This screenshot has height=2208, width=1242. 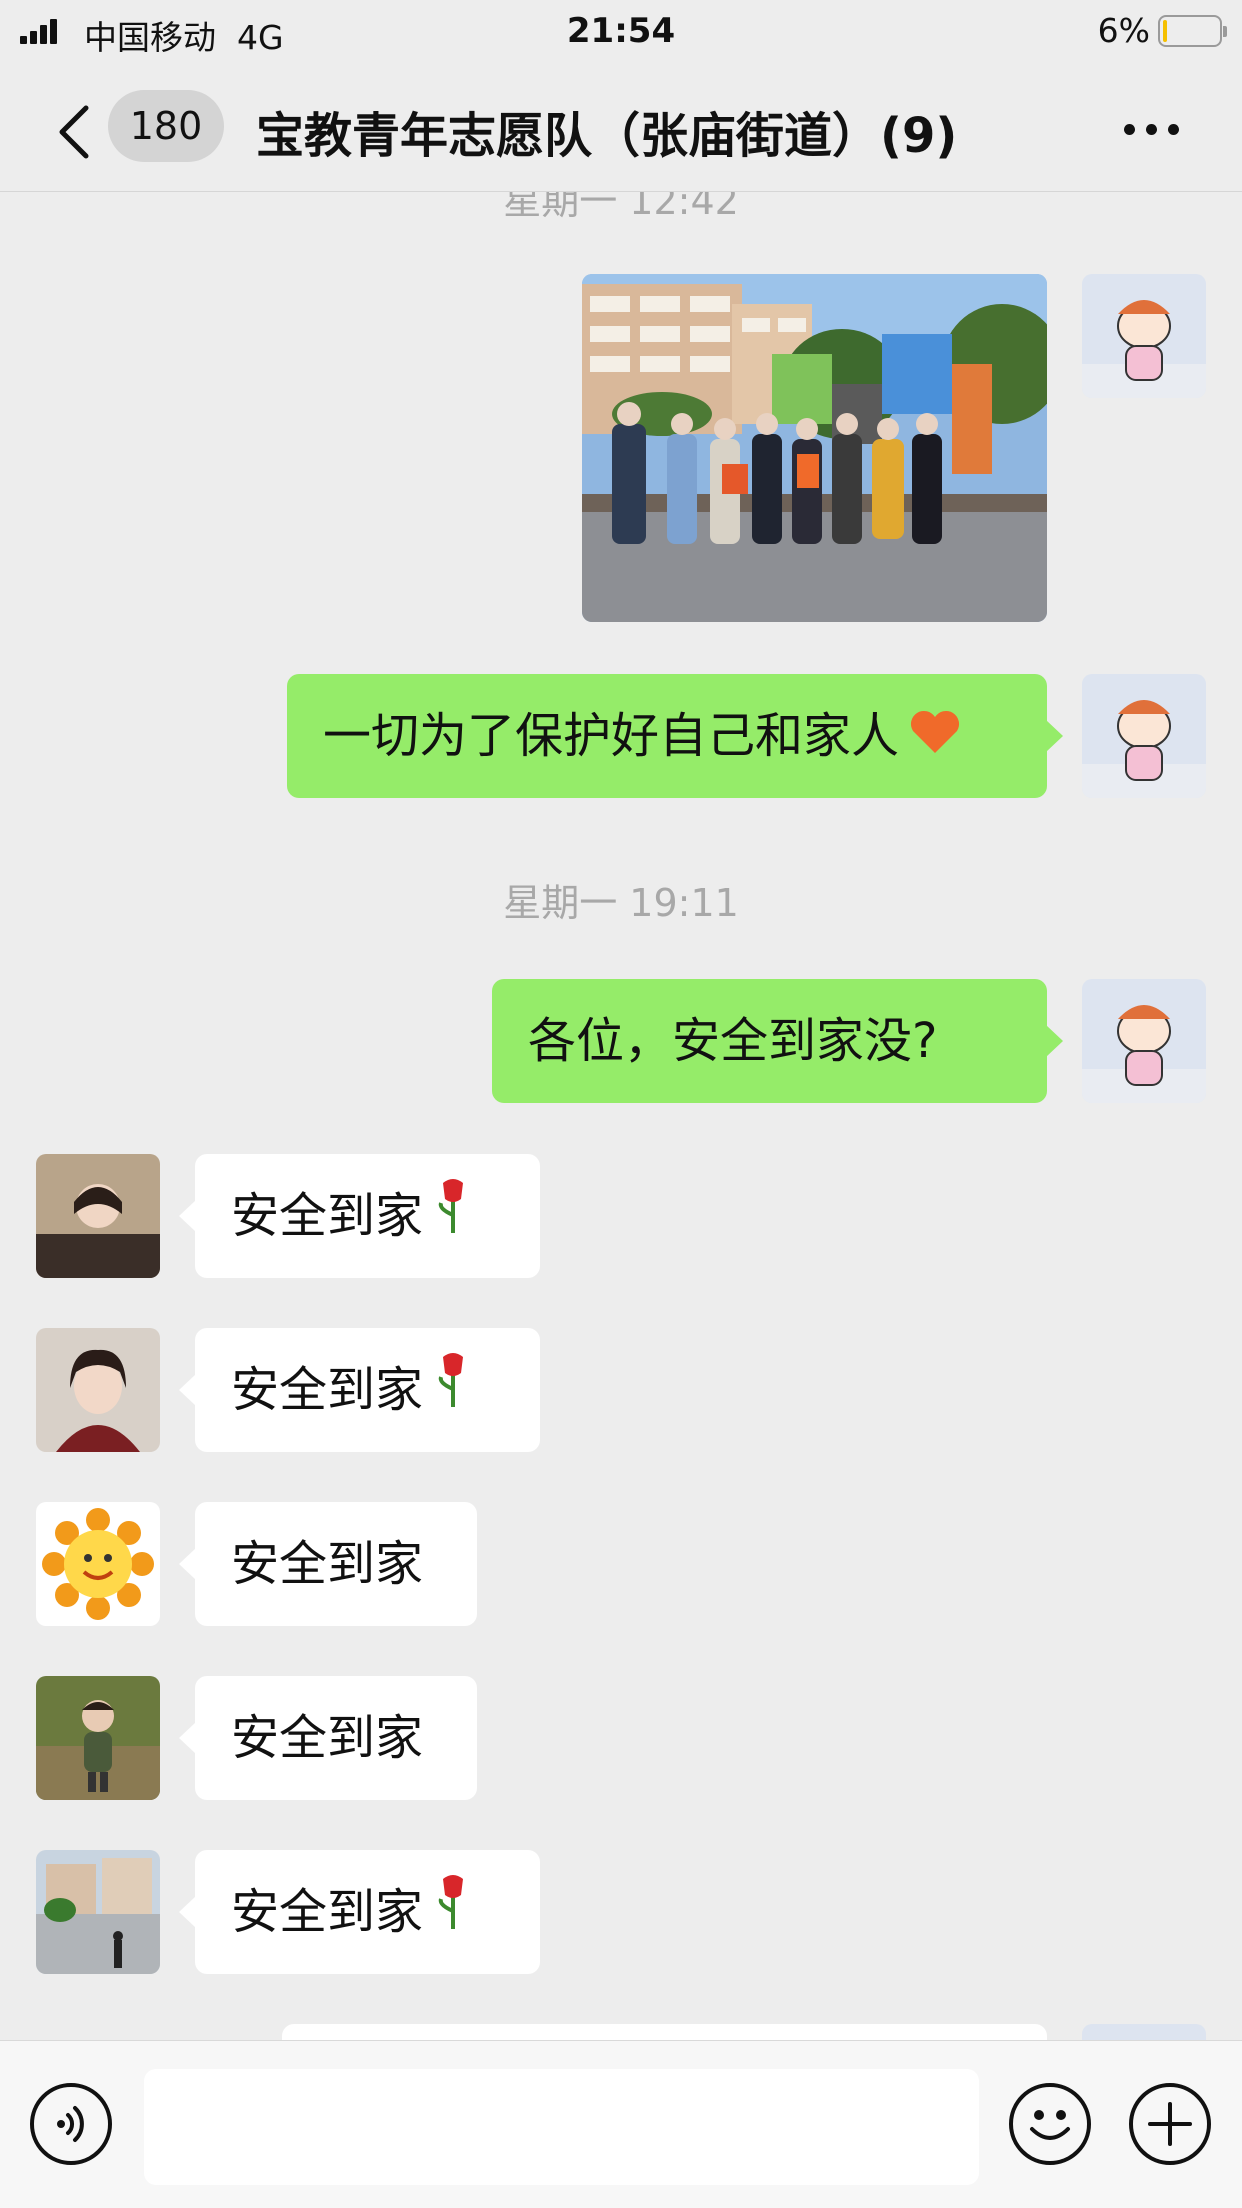 I want to click on unread-count-badge: 180, so click(x=166, y=126).